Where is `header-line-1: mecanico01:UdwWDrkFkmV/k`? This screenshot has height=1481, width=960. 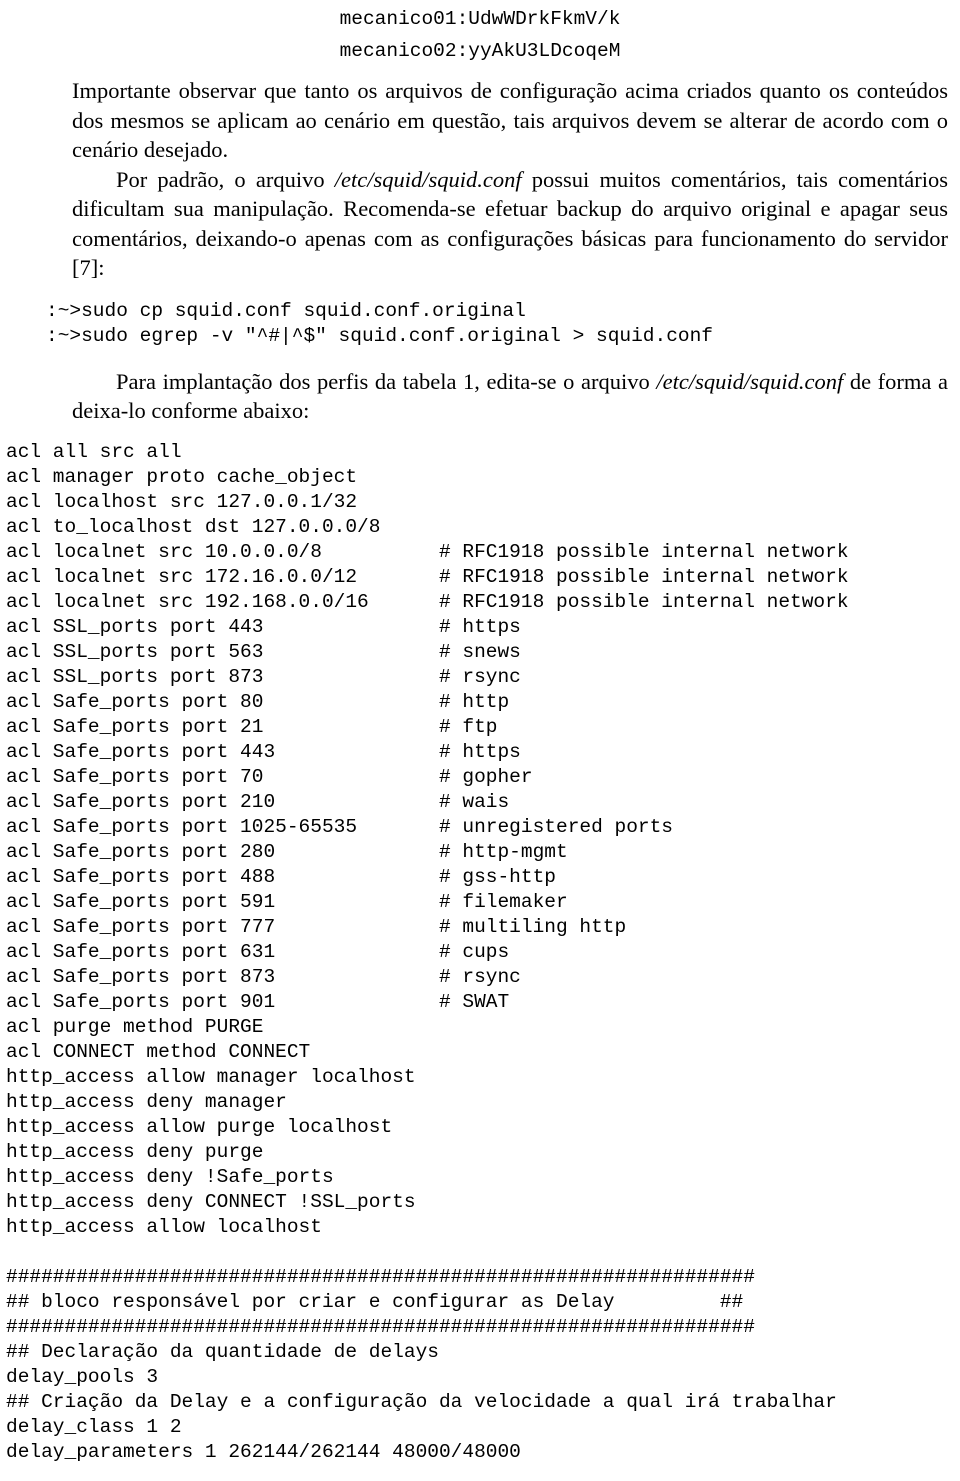
header-line-1: mecanico01:UdwWDrkFkmV/k is located at coordinates (480, 19).